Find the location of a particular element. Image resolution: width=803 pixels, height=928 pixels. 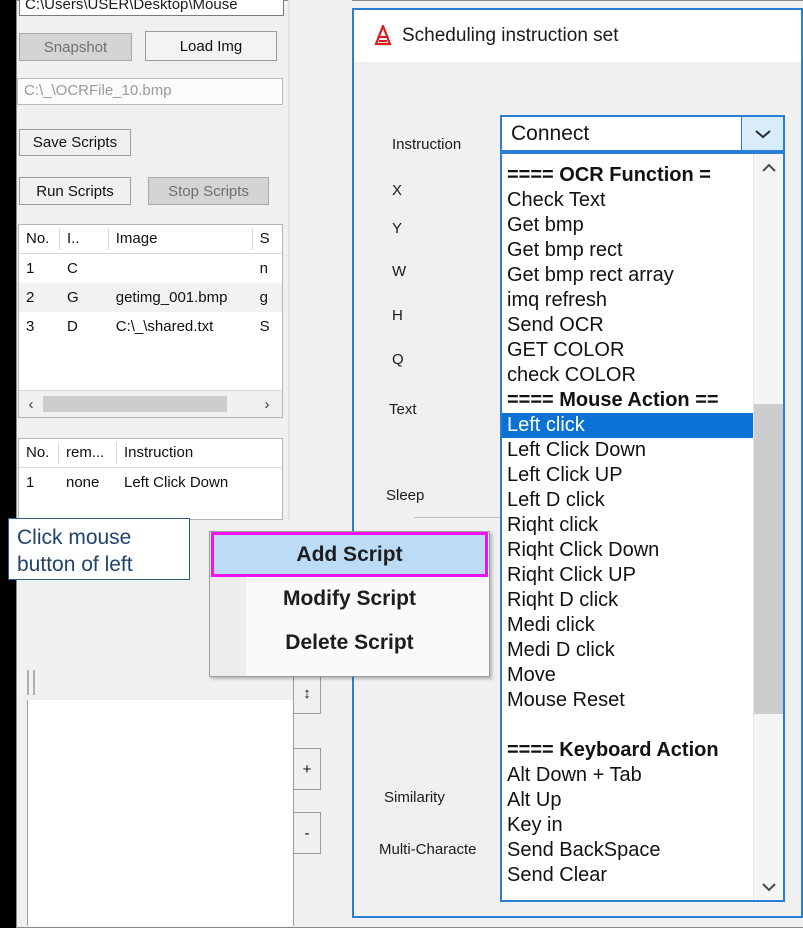

dropdown-item: check COLOR is located at coordinates (628, 375).